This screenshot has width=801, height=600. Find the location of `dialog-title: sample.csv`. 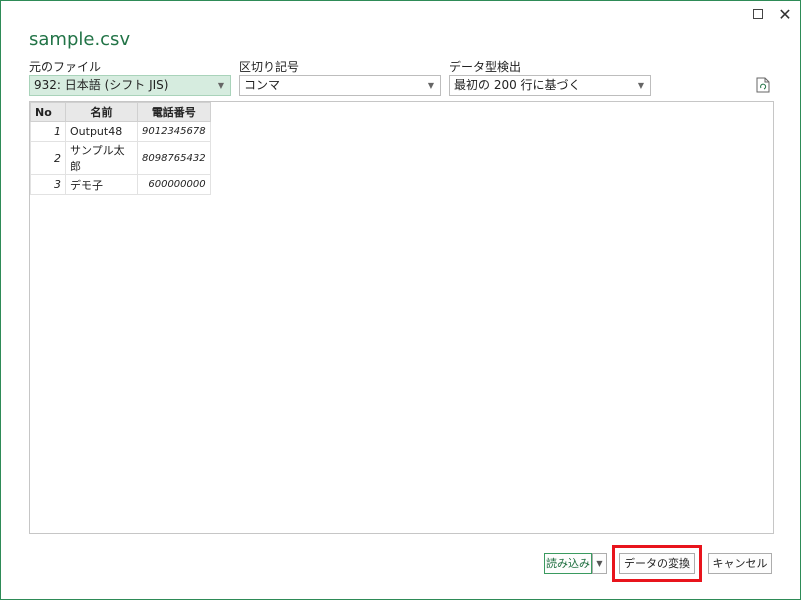

dialog-title: sample.csv is located at coordinates (80, 39).